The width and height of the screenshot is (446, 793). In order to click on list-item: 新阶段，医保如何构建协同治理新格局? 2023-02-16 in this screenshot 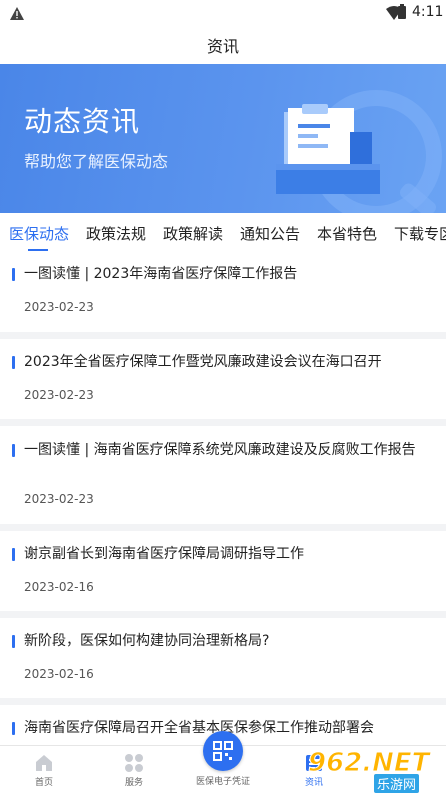, I will do `click(223, 658)`.